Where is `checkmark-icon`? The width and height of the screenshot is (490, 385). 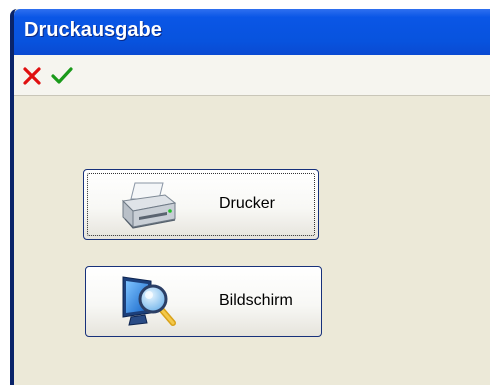 checkmark-icon is located at coordinates (62, 75).